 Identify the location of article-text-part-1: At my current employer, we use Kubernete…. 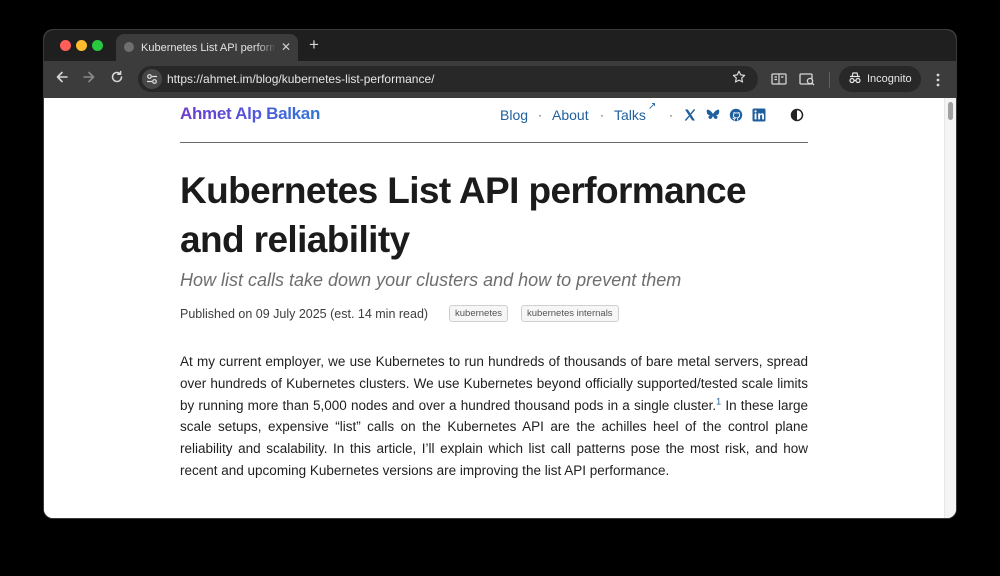
(494, 383).